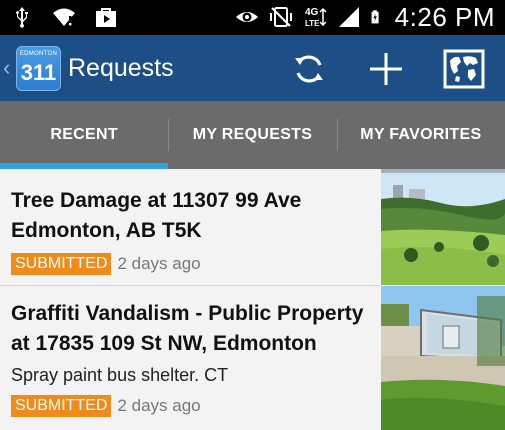 This screenshot has height=430, width=505. What do you see at coordinates (312, 23) in the screenshot?
I see `svg-text: LTE` at bounding box center [312, 23].